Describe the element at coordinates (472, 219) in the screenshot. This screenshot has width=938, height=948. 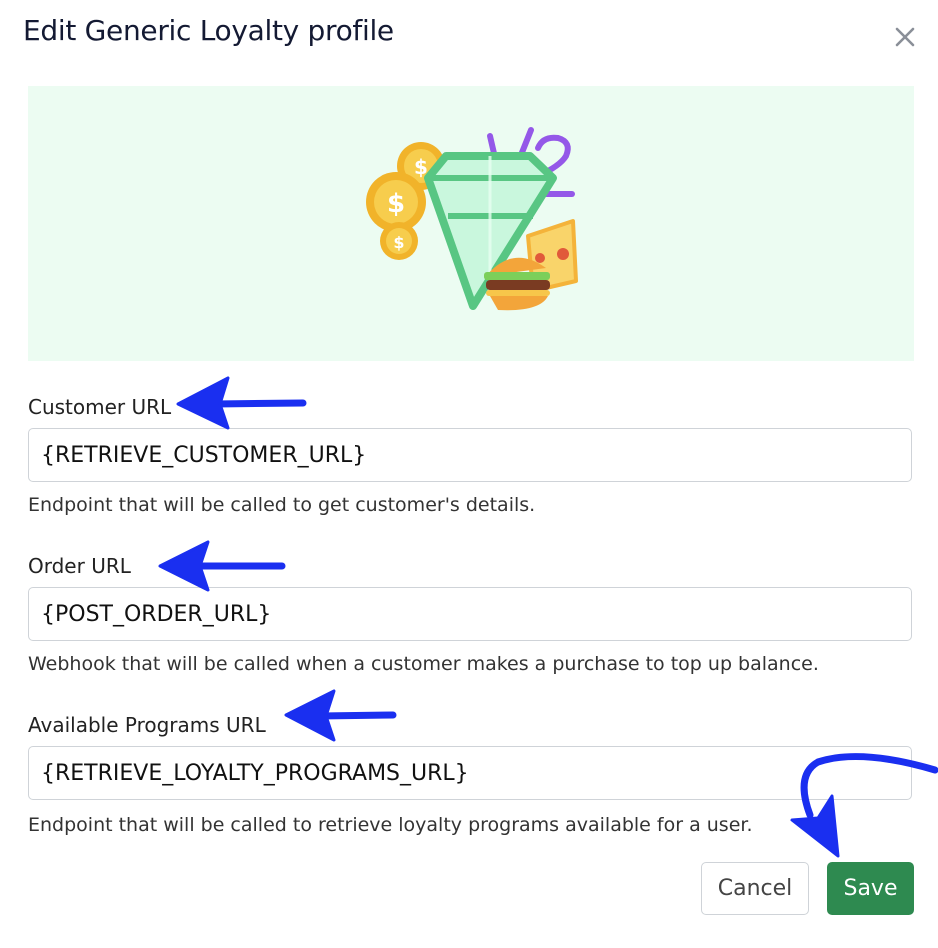
I see `loyalty-illustration: $ $ $` at that location.